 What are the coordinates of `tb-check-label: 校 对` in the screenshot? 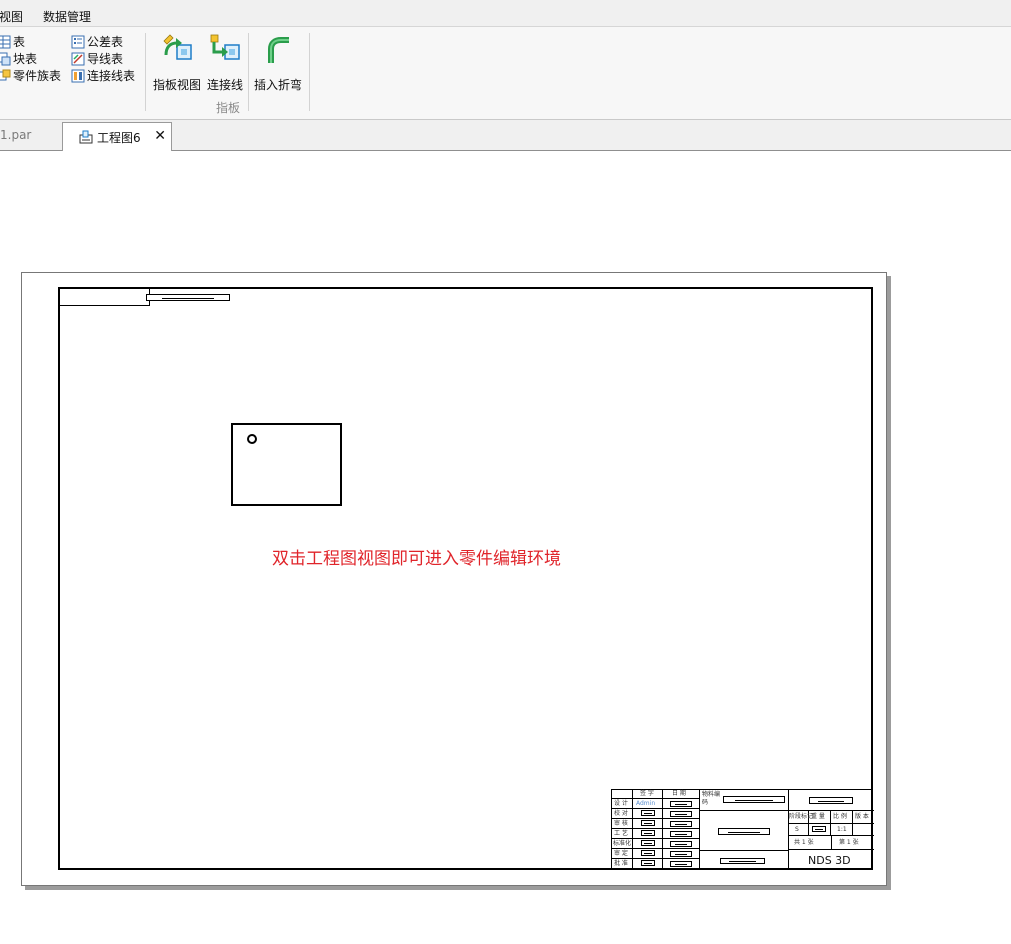 It's located at (621, 813).